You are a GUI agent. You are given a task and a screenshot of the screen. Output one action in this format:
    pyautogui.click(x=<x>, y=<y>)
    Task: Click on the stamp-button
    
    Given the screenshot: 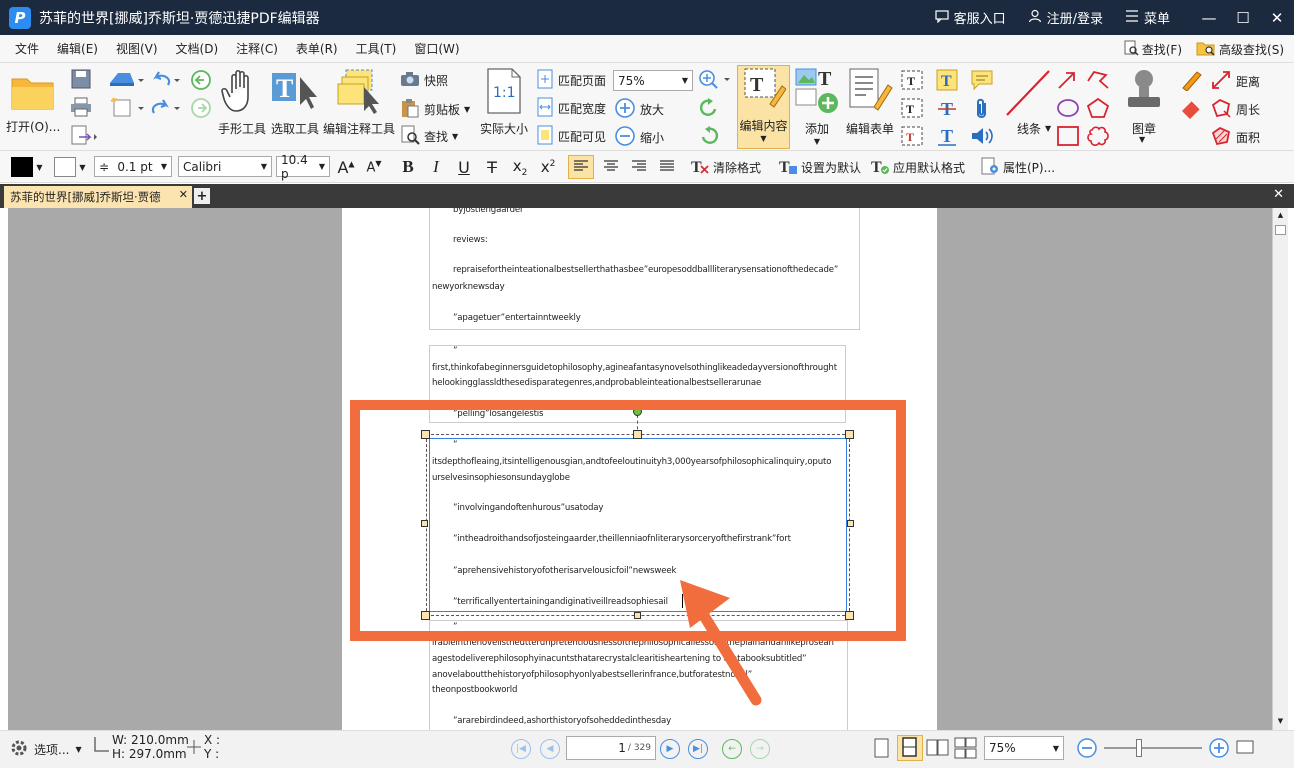 What is the action you would take?
    pyautogui.click(x=1144, y=92)
    